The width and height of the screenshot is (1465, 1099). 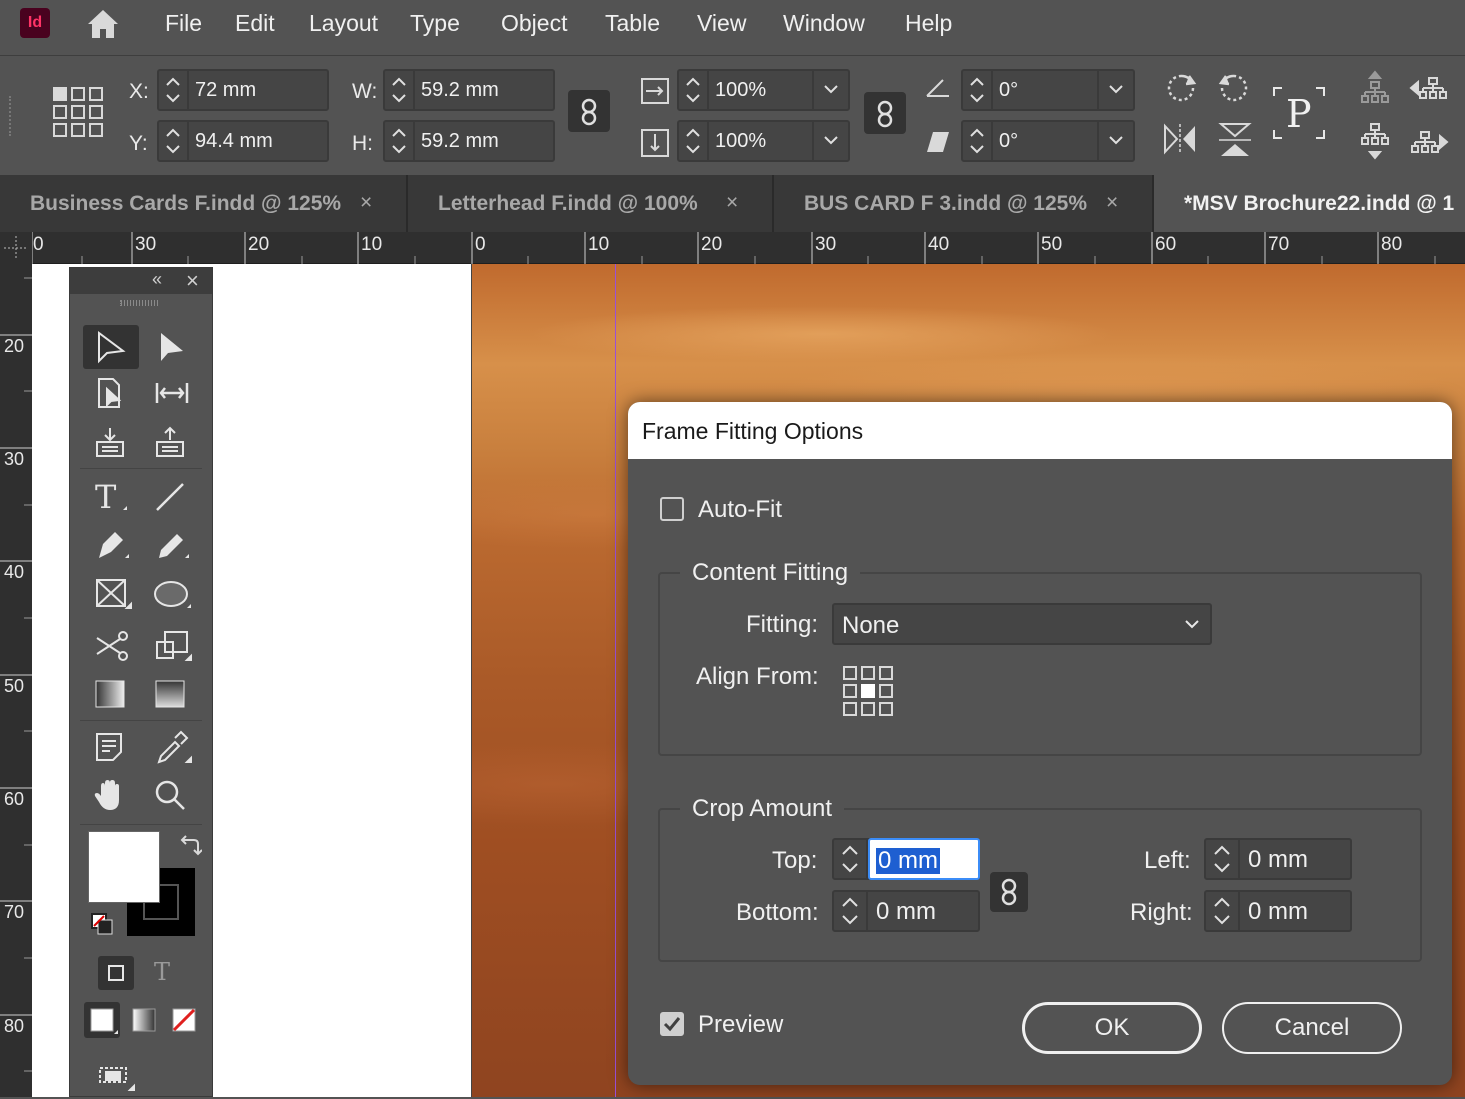 I want to click on y-stepper, so click(x=174, y=141).